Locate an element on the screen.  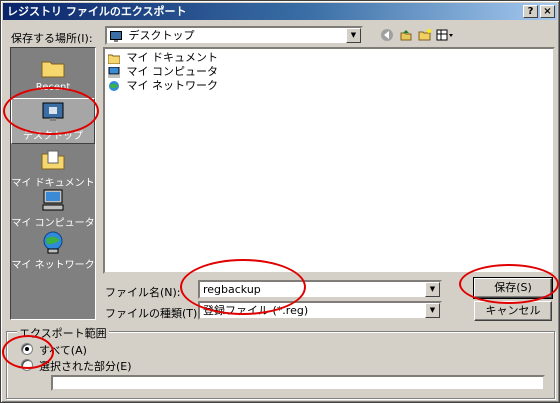
export-range-legend: エクスポート範囲 is located at coordinates (63, 333).